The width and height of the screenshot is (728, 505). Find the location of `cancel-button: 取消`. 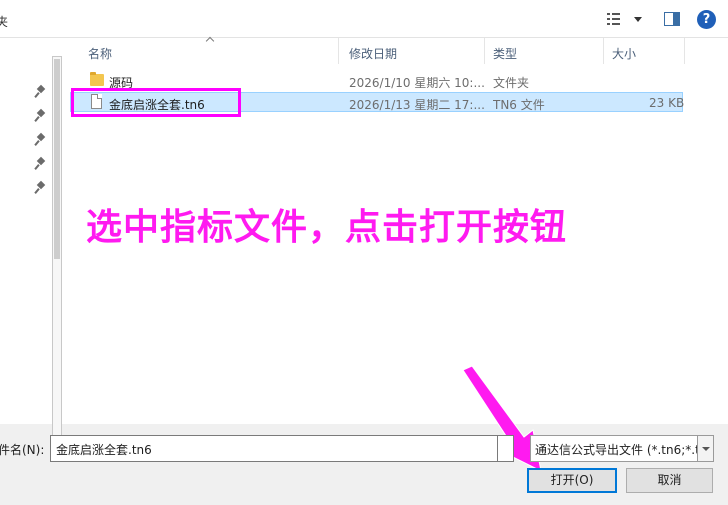

cancel-button: 取消 is located at coordinates (669, 480).